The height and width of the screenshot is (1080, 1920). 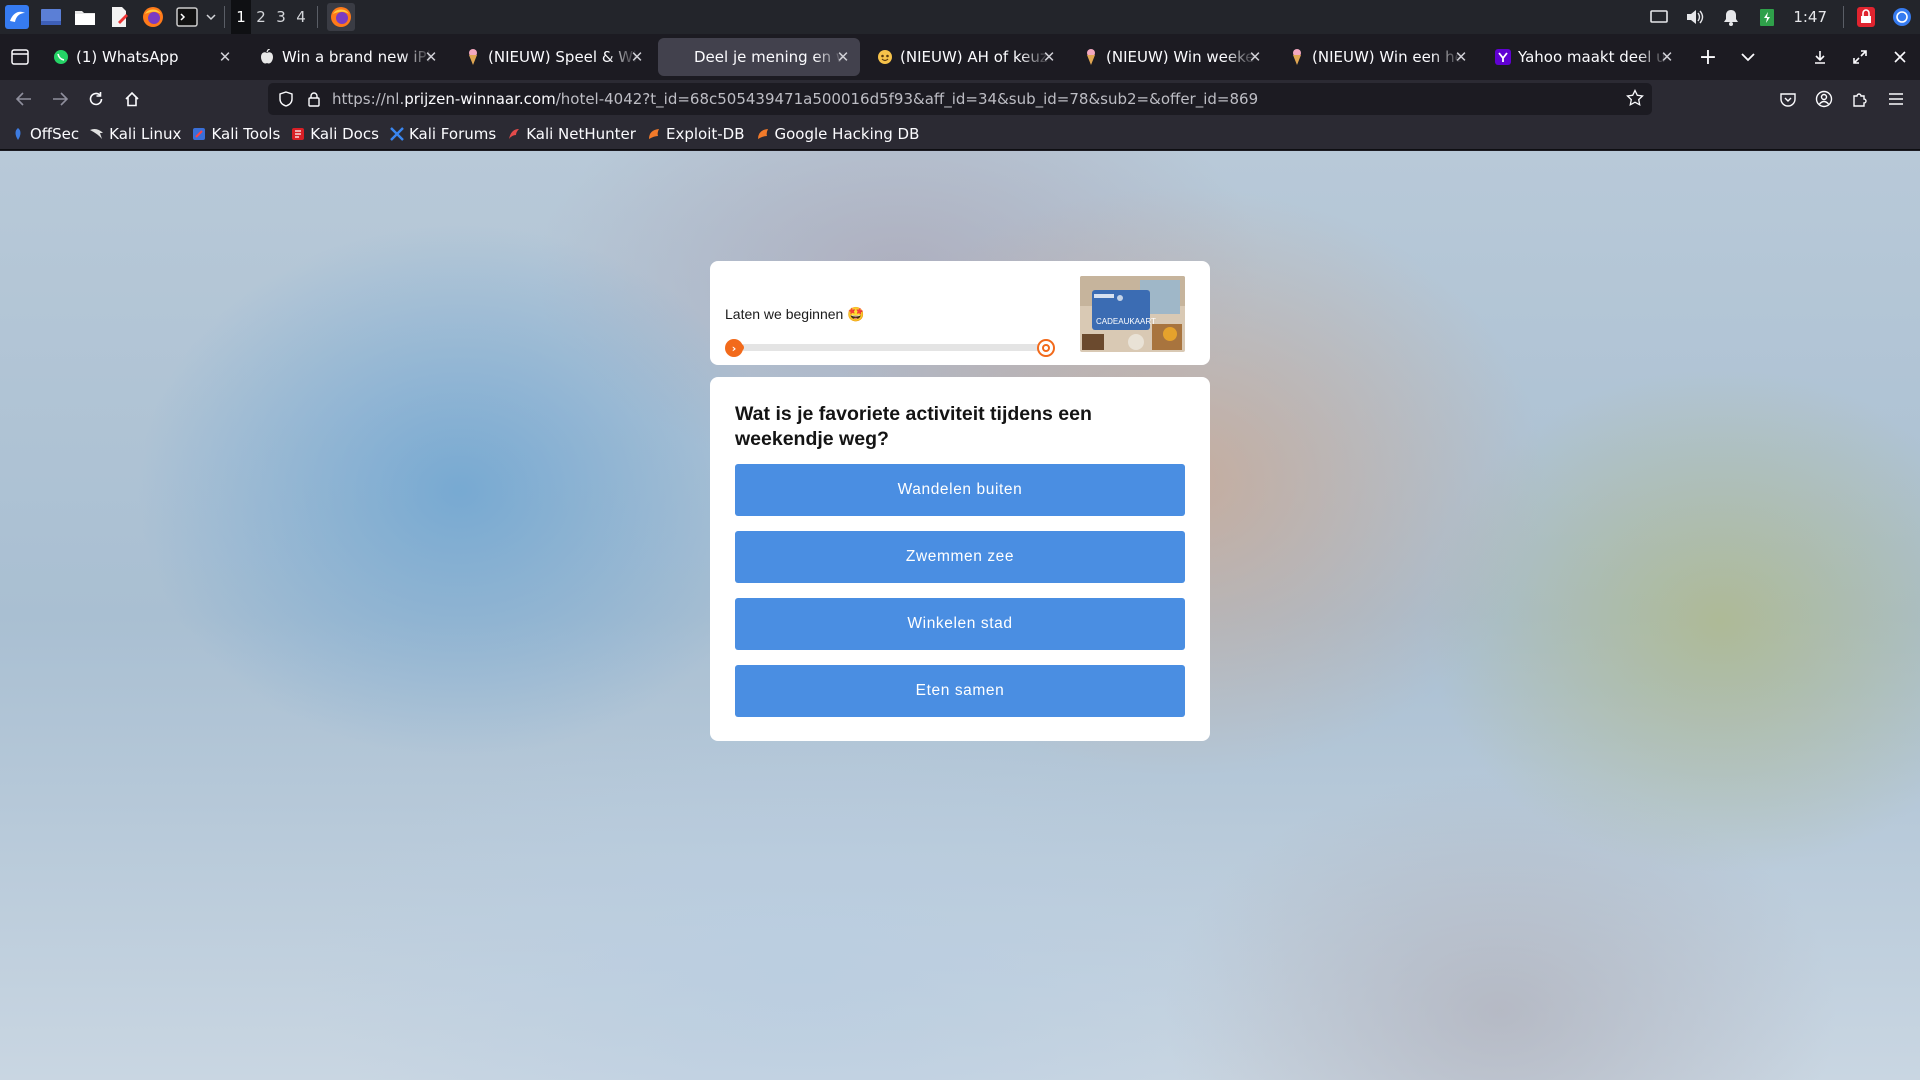 I want to click on workspace-3: 3, so click(x=281, y=17).